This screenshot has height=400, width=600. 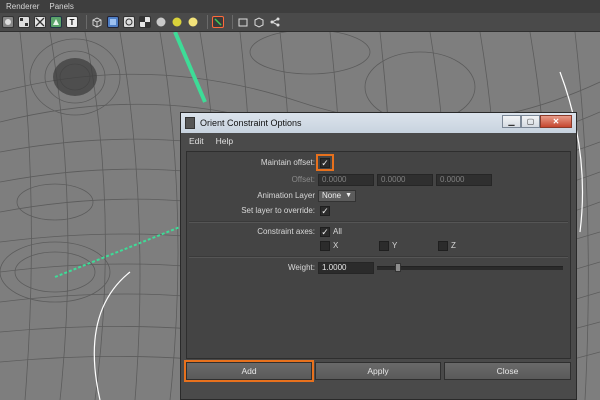 I want to click on offset-z-field: 0.0000, so click(x=464, y=180).